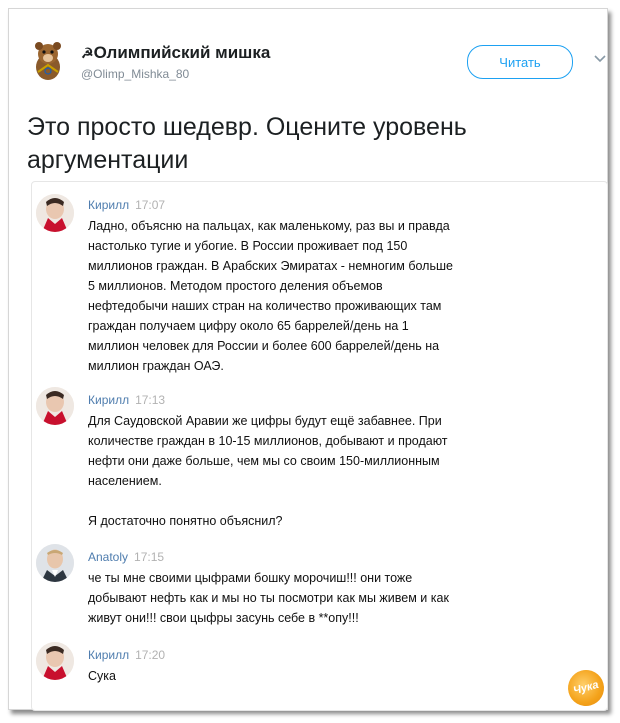 The height and width of the screenshot is (723, 620). I want to click on message-time: 17:07, so click(150, 205).